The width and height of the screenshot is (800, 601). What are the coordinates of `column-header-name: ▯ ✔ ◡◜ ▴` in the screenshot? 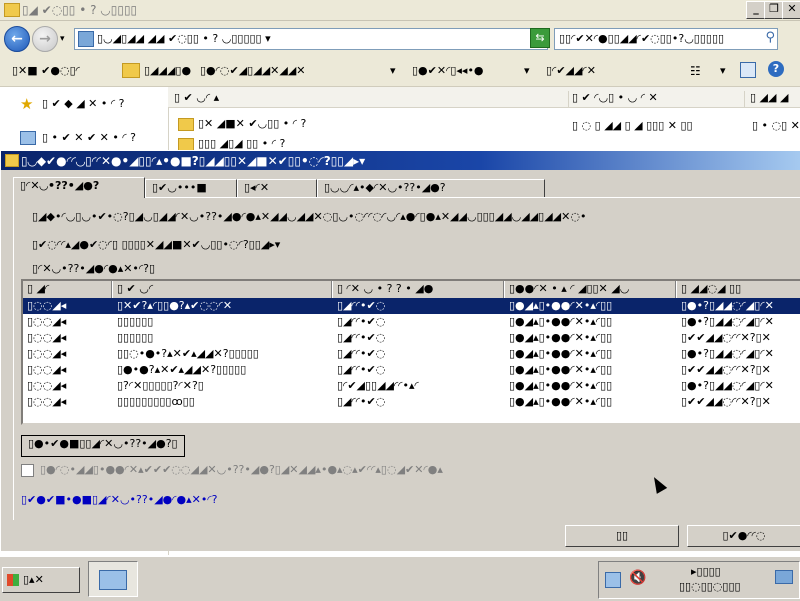 It's located at (371, 99).